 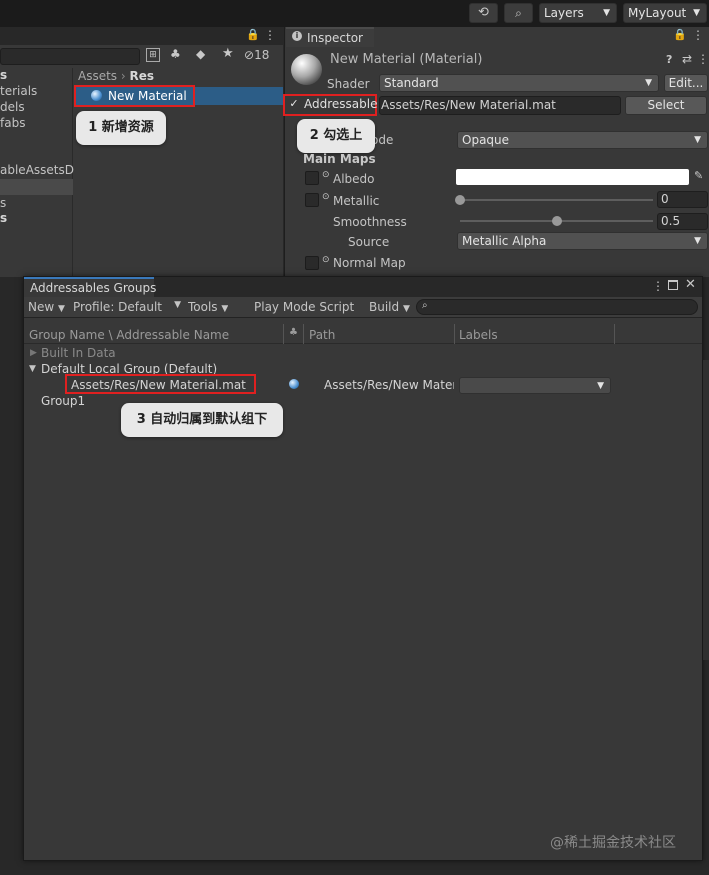 What do you see at coordinates (582, 241) in the screenshot?
I see `source-dropdown: Metallic Alpha ▼` at bounding box center [582, 241].